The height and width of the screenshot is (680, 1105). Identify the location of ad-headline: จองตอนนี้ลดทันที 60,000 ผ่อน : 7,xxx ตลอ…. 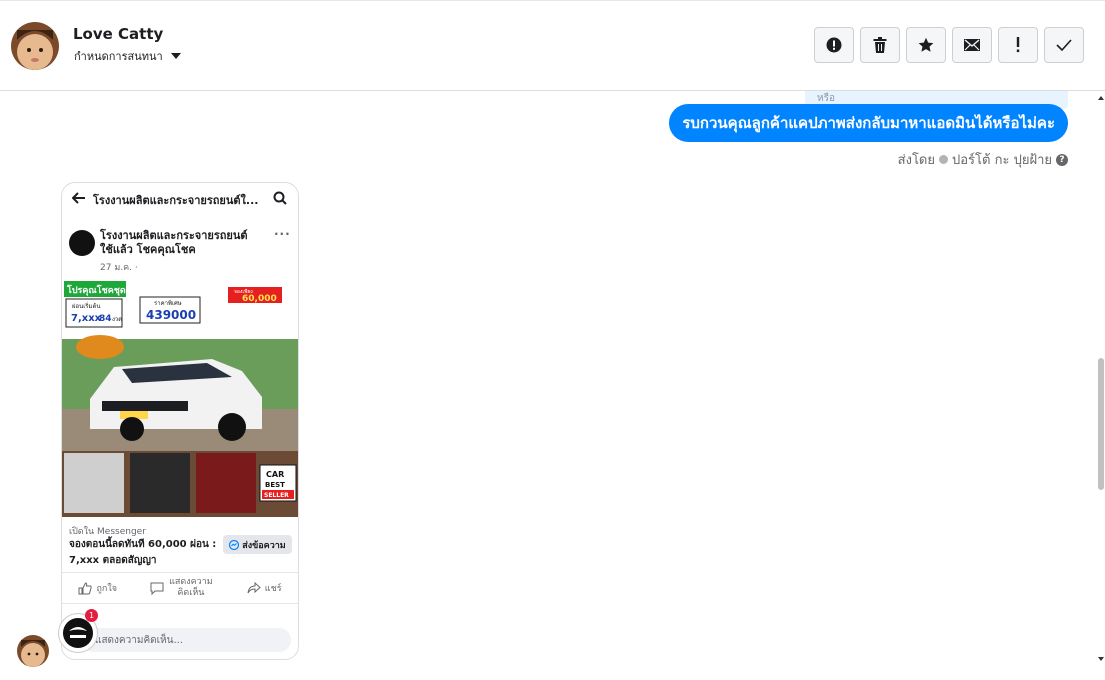
(143, 552).